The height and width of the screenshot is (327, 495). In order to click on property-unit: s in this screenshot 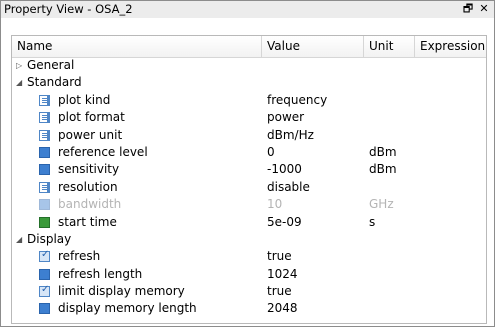, I will do `click(372, 221)`.